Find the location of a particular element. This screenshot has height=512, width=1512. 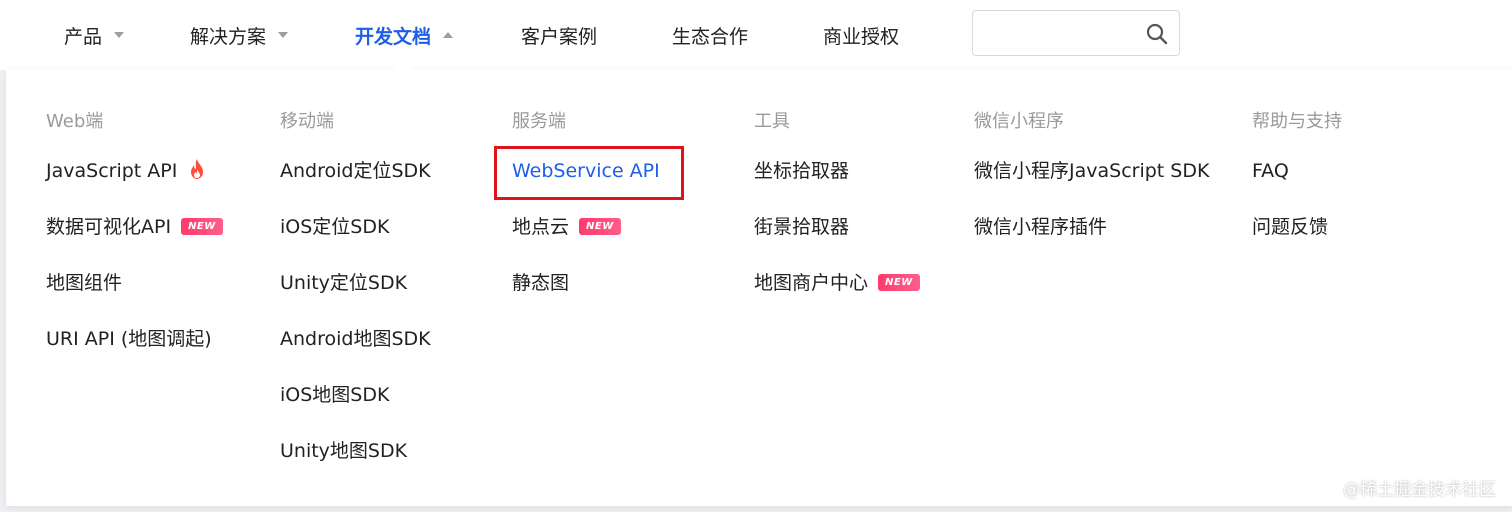

menu-link-unity-map-sdk: Unity地图SDK is located at coordinates (355, 466).